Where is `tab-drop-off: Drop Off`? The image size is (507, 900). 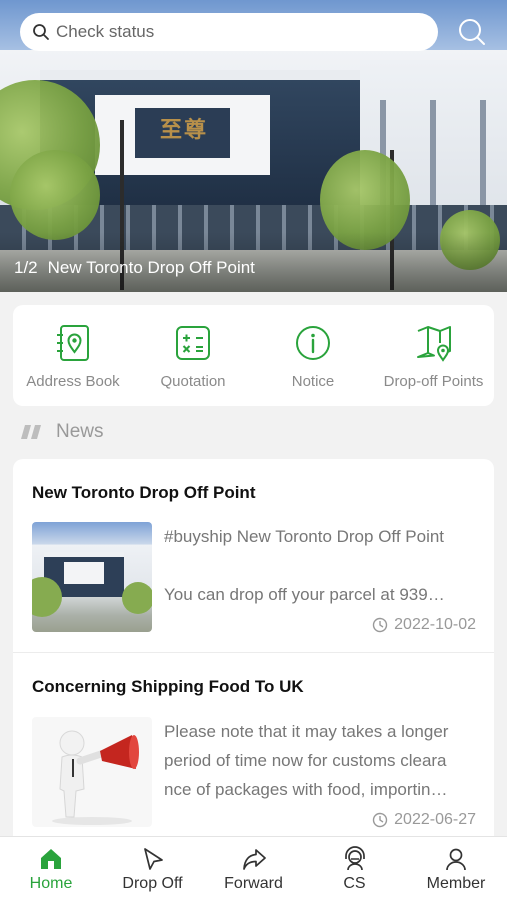
tab-drop-off: Drop Off is located at coordinates (152, 868).